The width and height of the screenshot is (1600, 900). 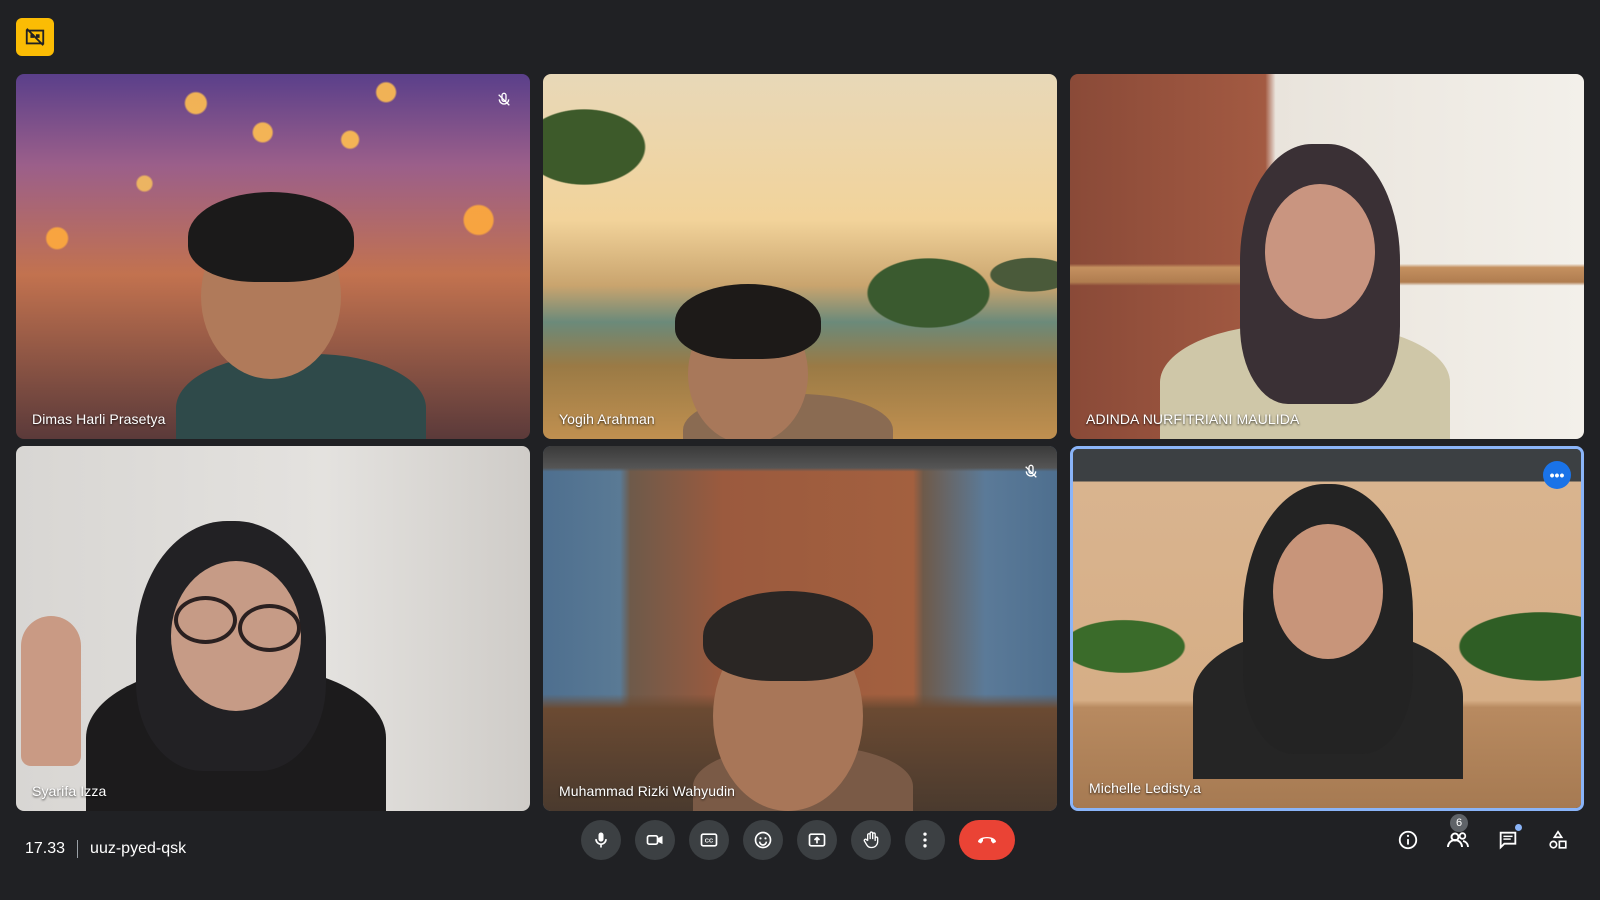 I want to click on people-count-badge: 6, so click(x=1459, y=823).